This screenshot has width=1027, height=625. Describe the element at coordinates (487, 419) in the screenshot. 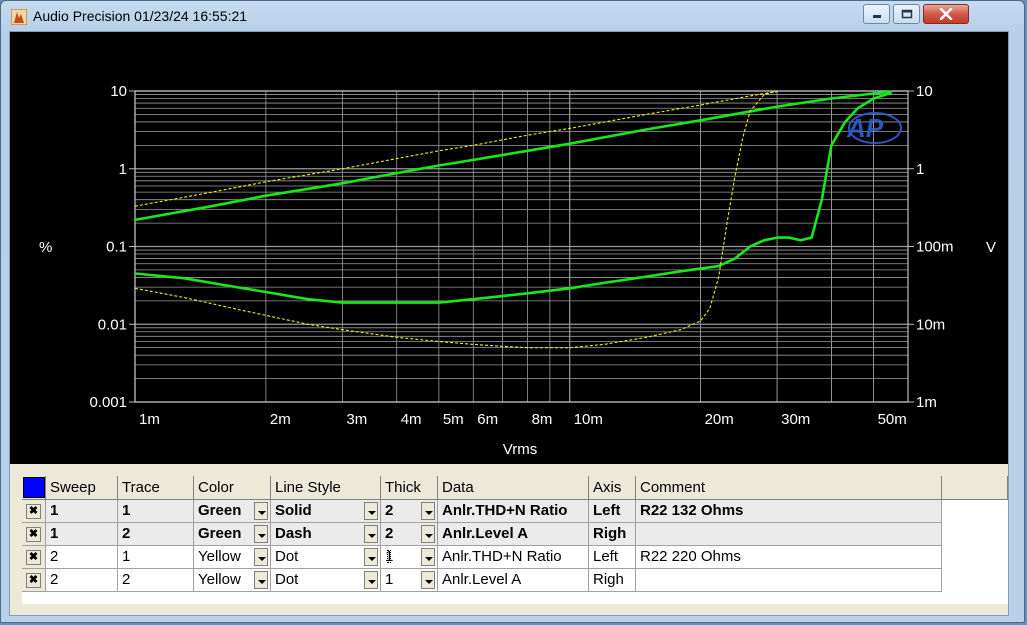

I see `x-tick-label: 6m` at that location.